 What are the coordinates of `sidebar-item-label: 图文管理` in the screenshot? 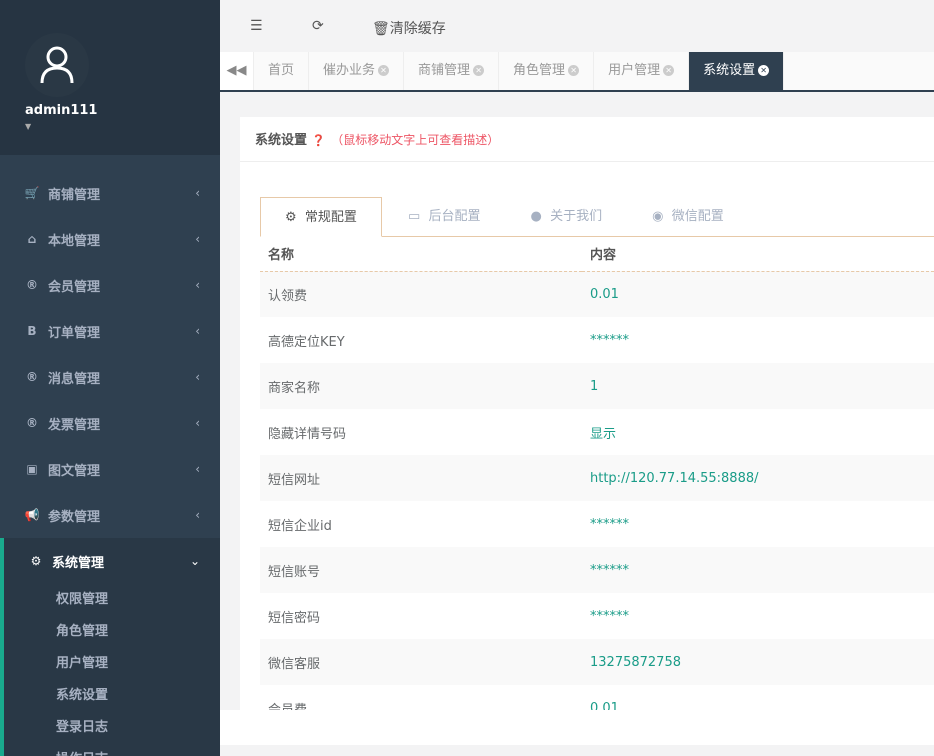 It's located at (74, 471).